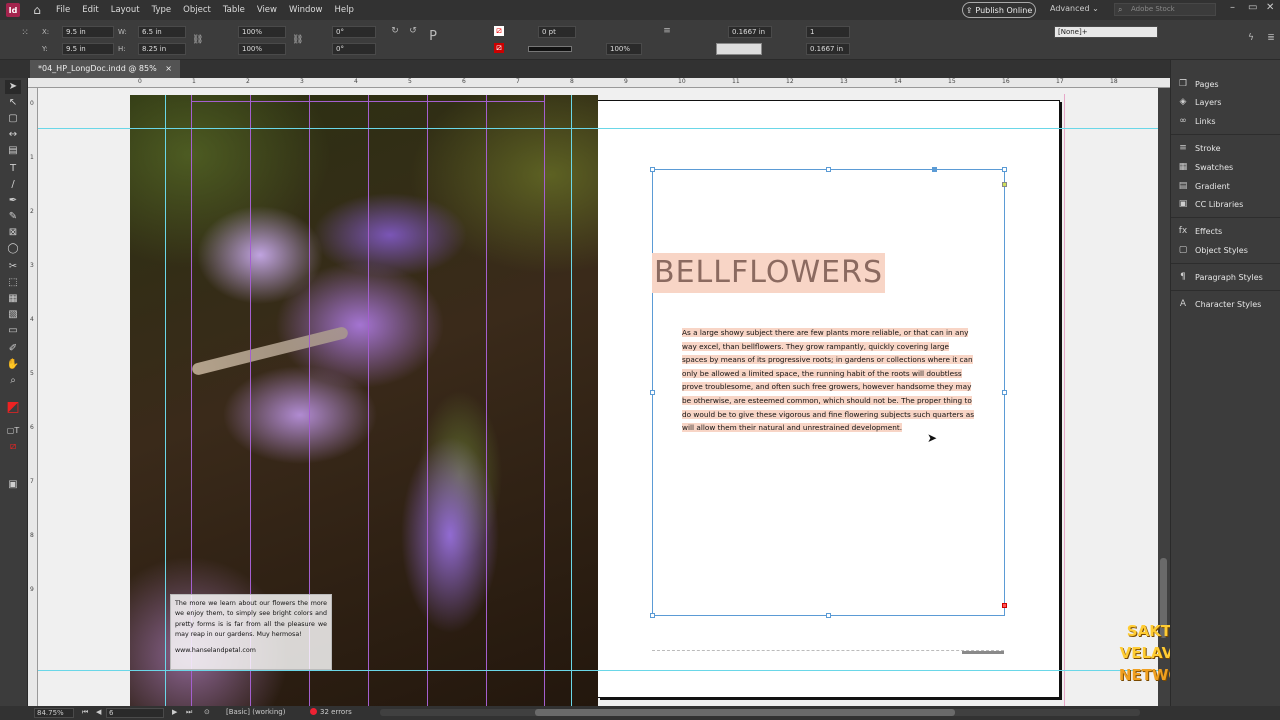 This screenshot has width=1280, height=720. Describe the element at coordinates (13, 119) in the screenshot. I see `page-tool-icon: ▢` at that location.